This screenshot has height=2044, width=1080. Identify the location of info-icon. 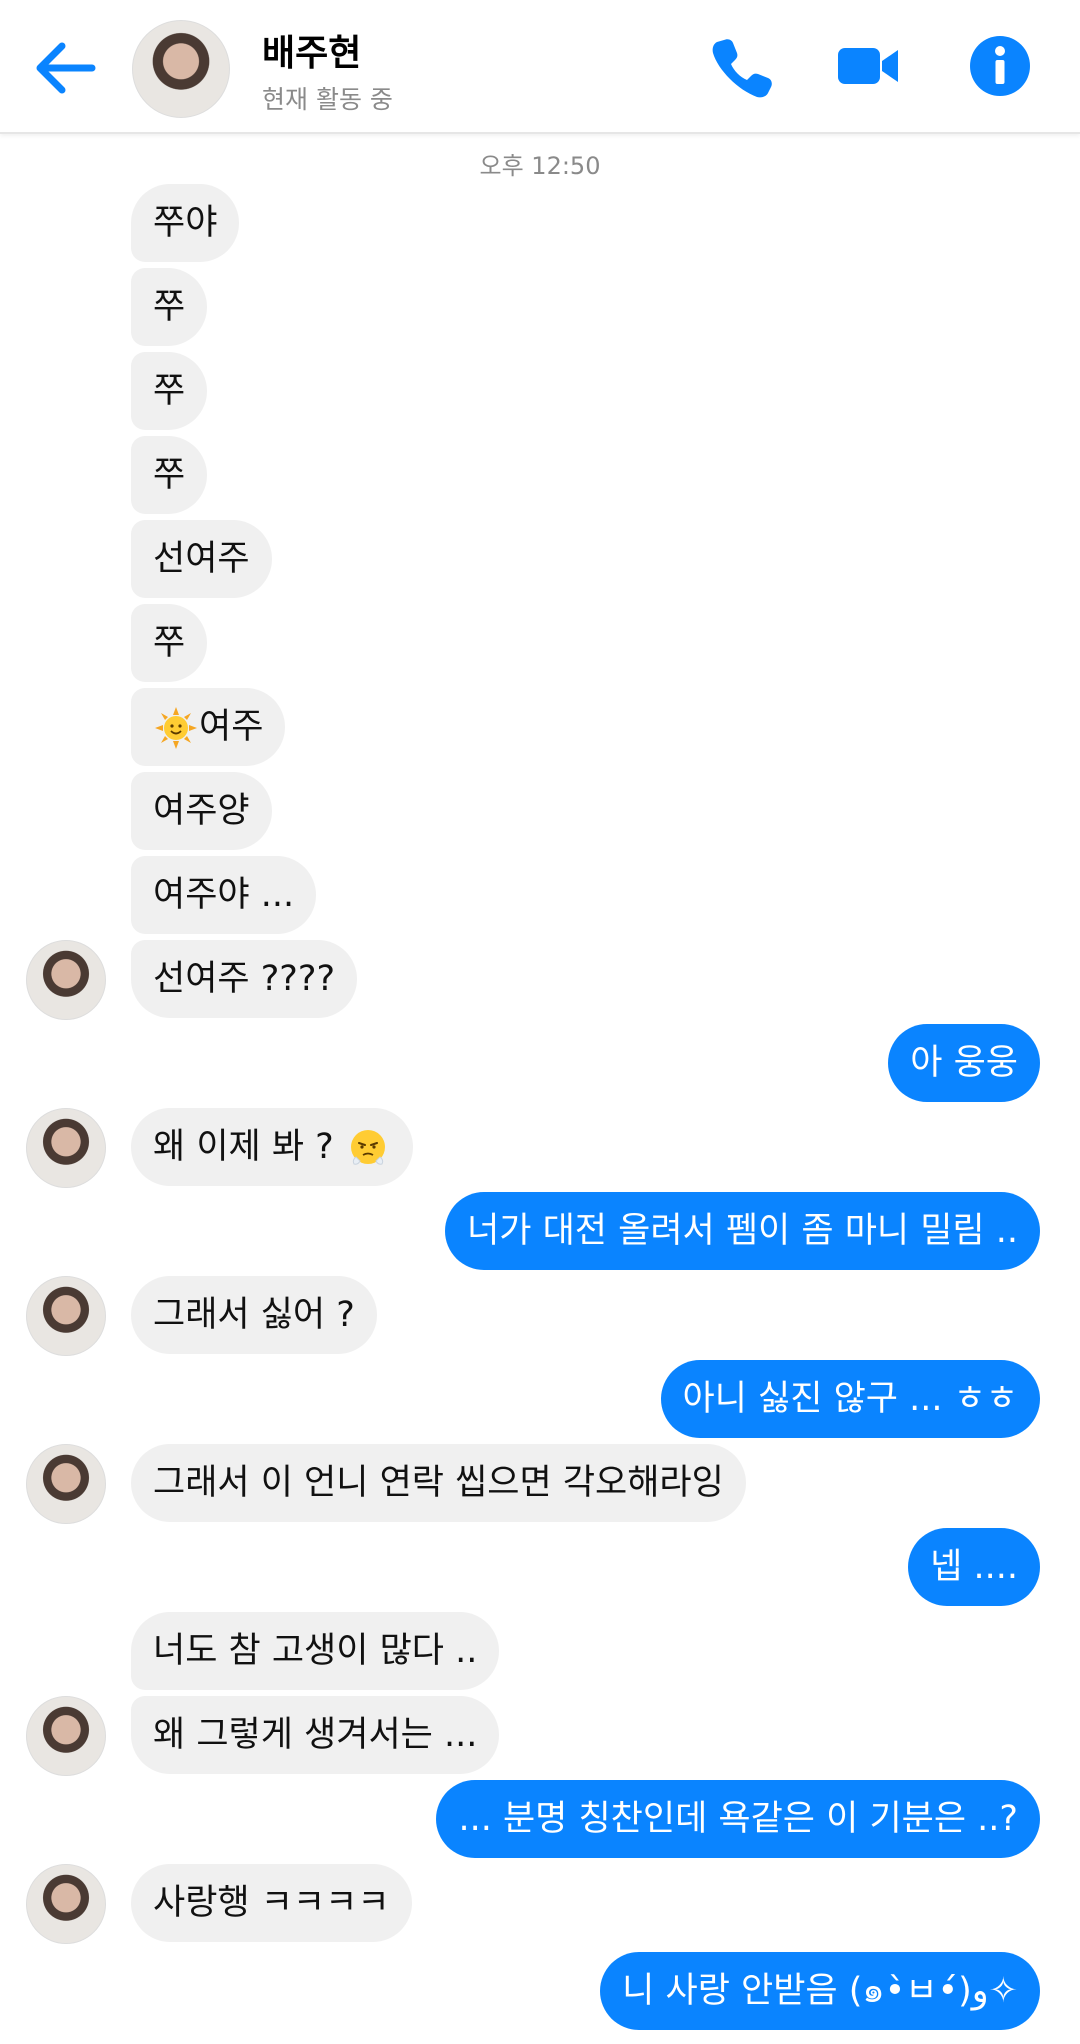
(1000, 66).